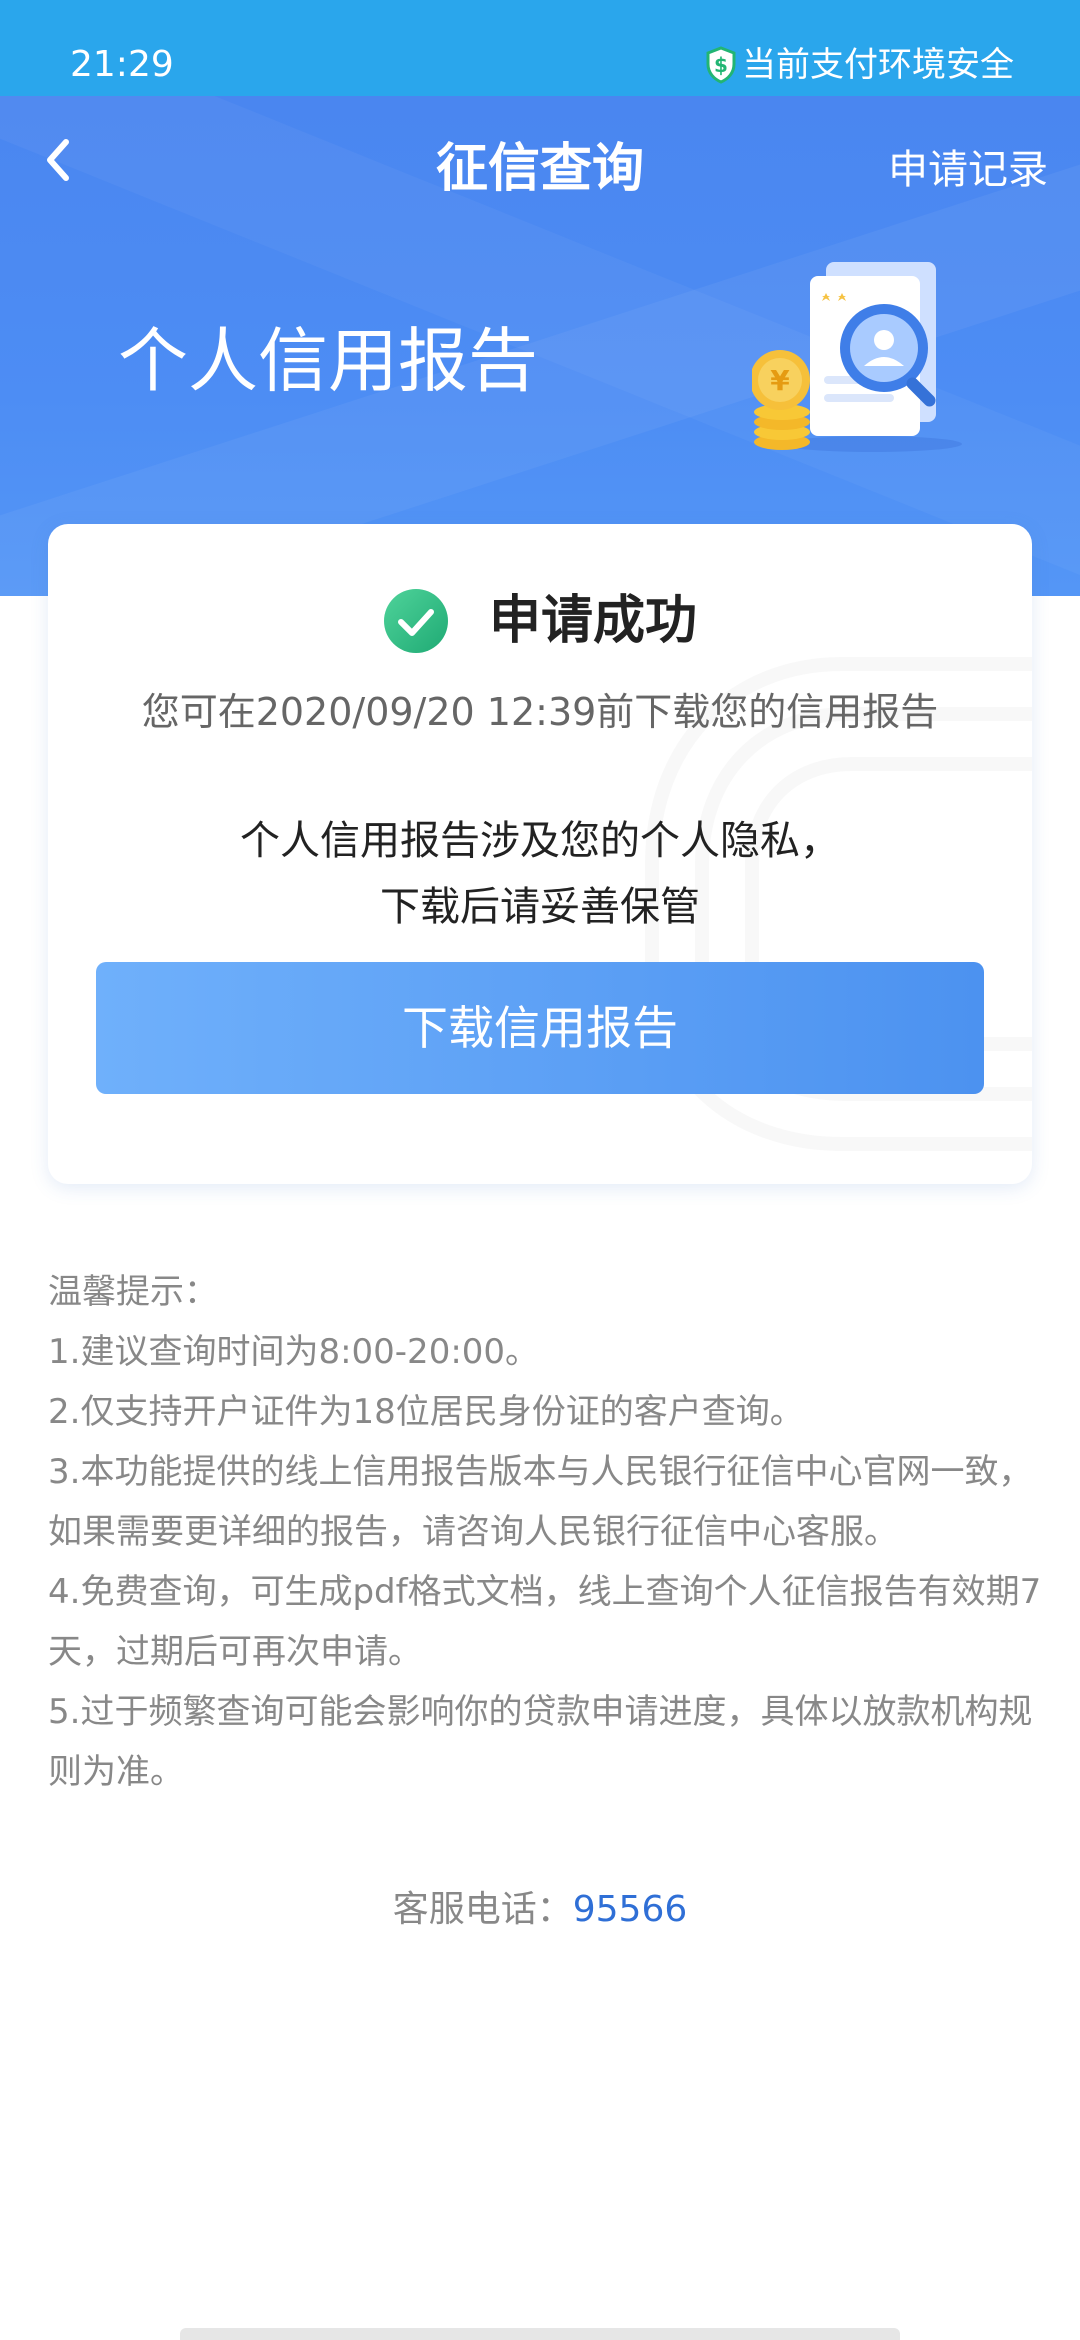 Image resolution: width=1080 pixels, height=2340 pixels. I want to click on download-deadline-text: 您可在2020/09/20 12:39前下载您的信用报告, so click(540, 712).